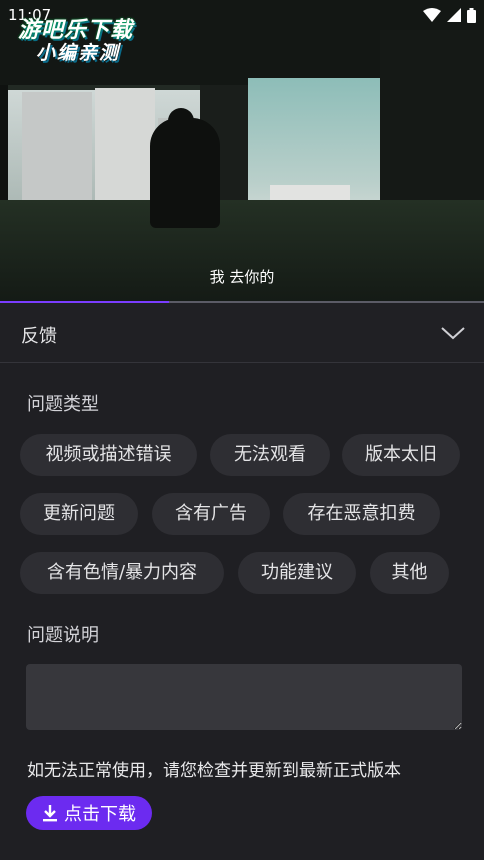 The width and height of the screenshot is (484, 860). I want to click on feedback-header: 反馈, so click(242, 333).